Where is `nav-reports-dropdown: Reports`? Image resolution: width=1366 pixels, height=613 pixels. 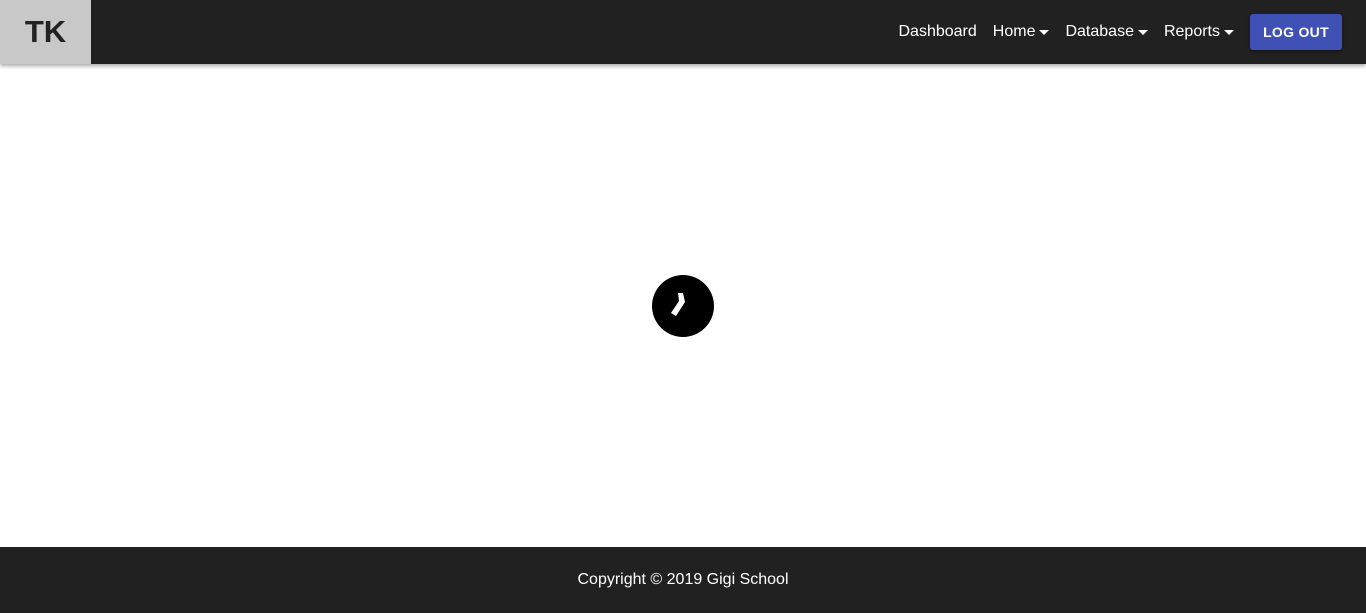 nav-reports-dropdown: Reports is located at coordinates (1199, 32).